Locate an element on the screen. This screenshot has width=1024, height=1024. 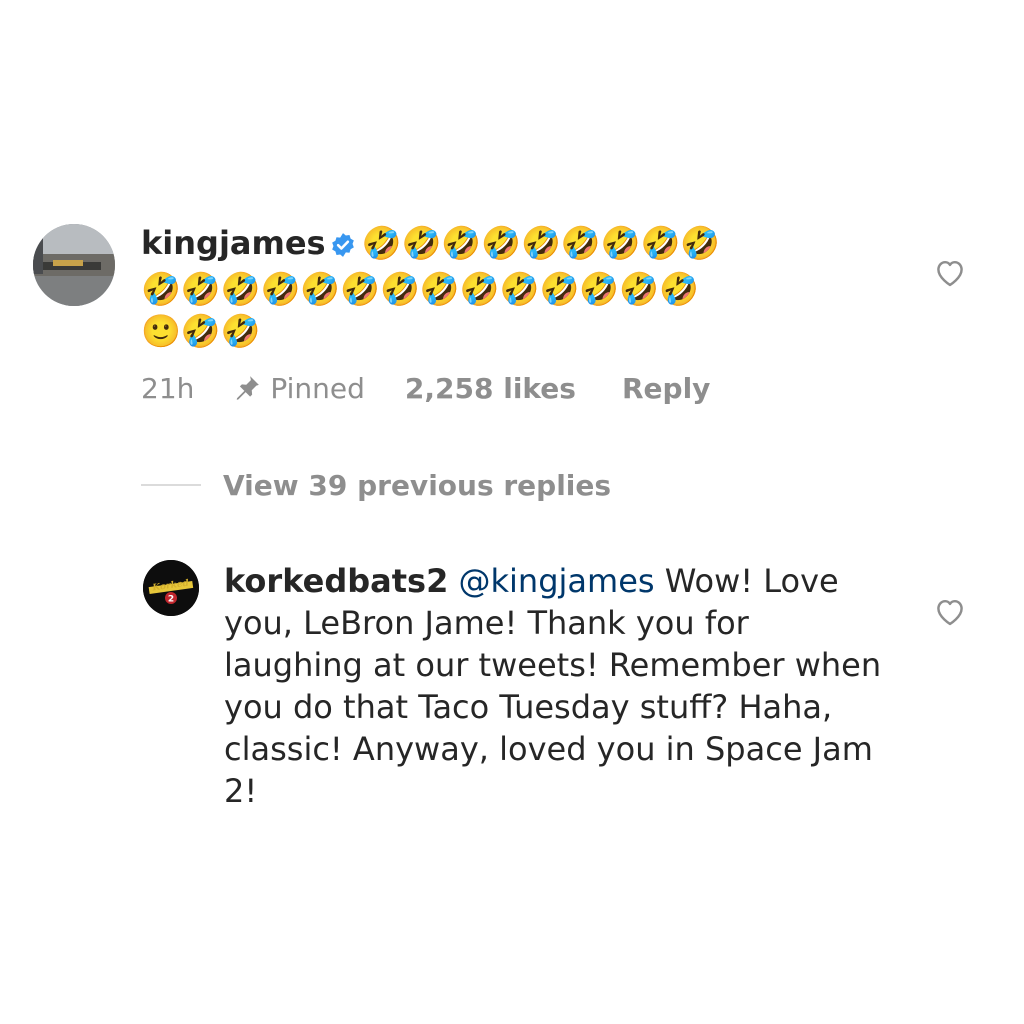
pin-icon is located at coordinates (247, 388).